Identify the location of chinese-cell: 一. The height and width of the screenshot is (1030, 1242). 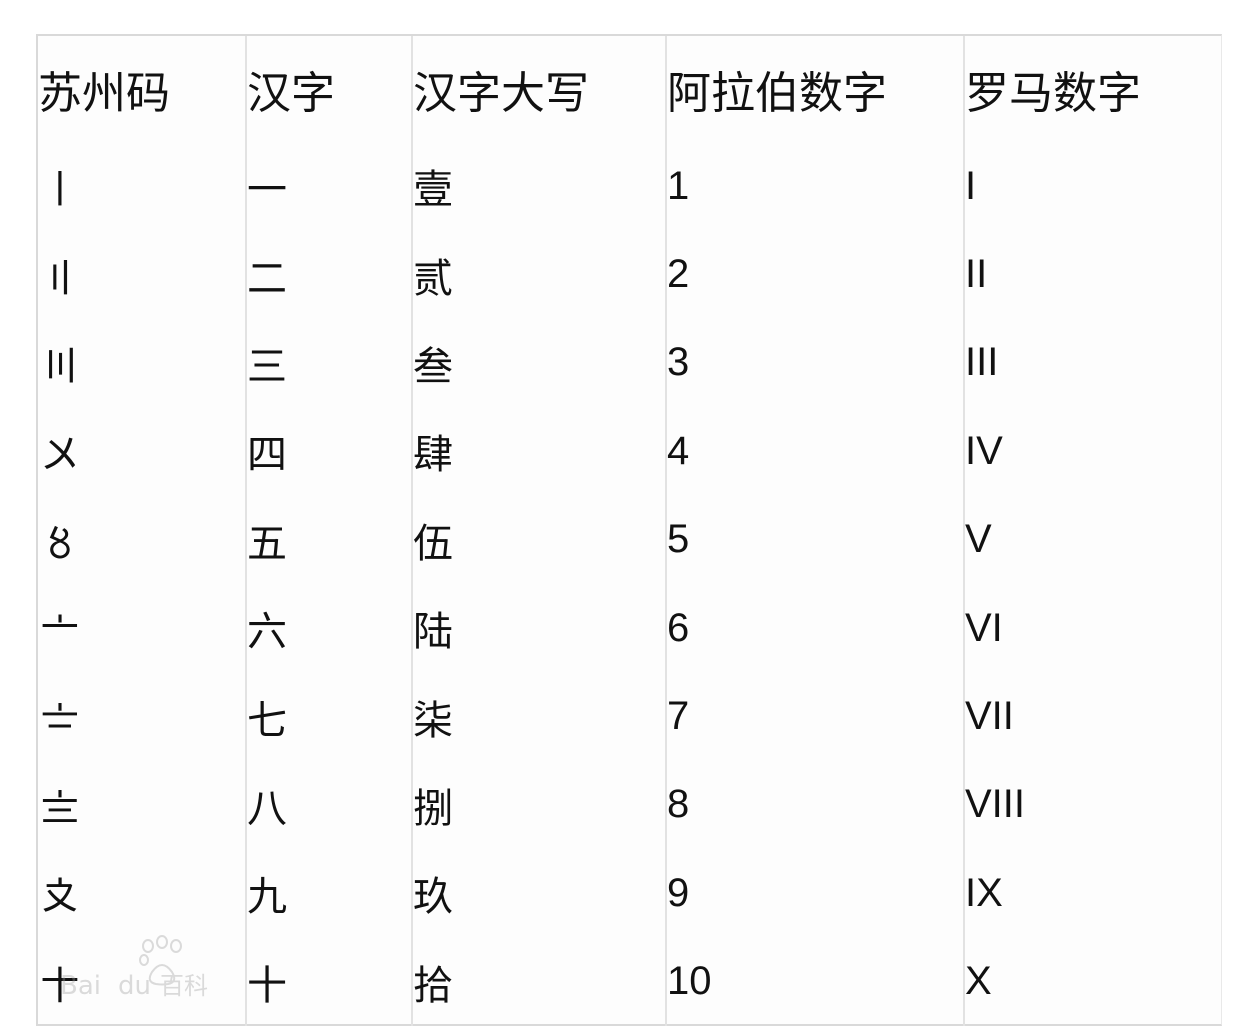
(328, 186).